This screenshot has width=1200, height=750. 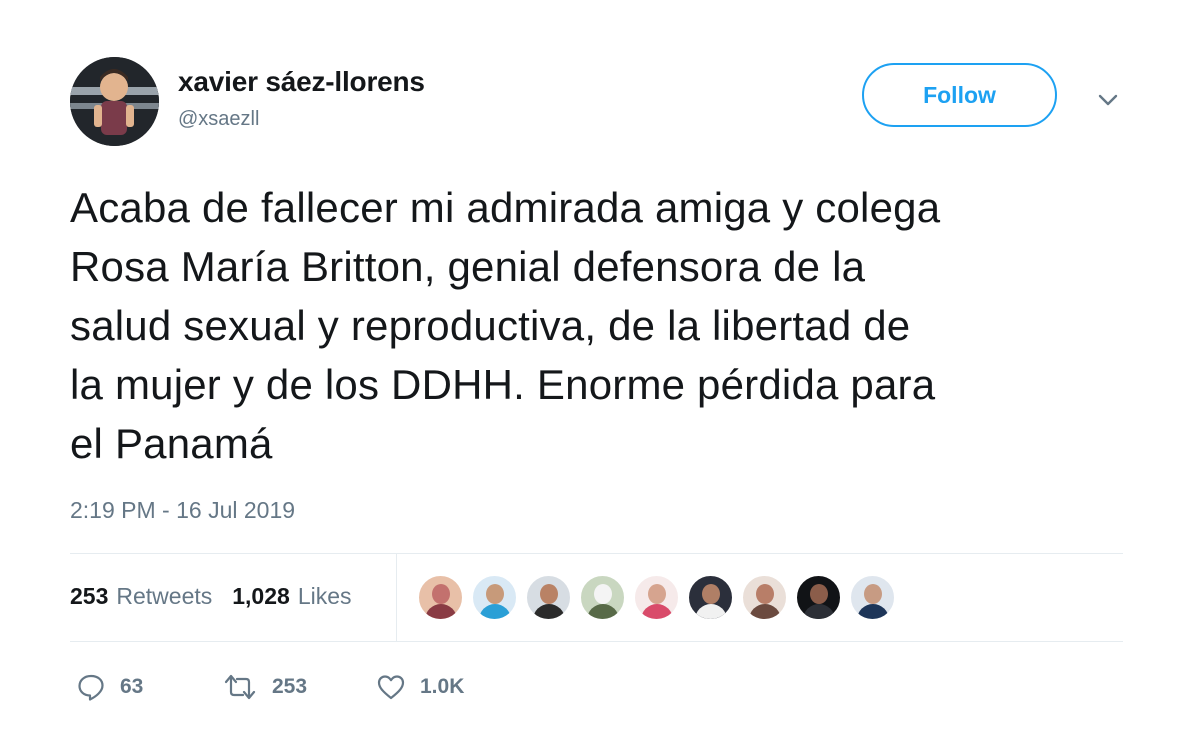 What do you see at coordinates (442, 686) in the screenshot?
I see `like-count: 1.0K` at bounding box center [442, 686].